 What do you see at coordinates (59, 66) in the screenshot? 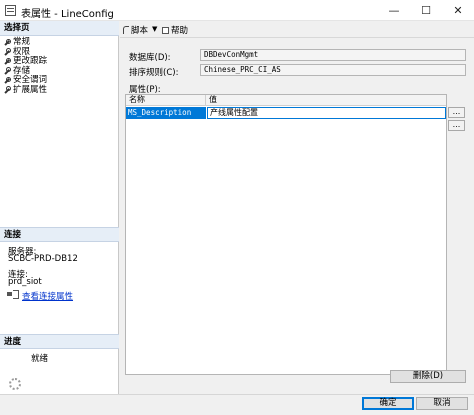
I see `page-list: 常规 权限 更改跟踪 存储 安全谓词 扩展属性` at bounding box center [59, 66].